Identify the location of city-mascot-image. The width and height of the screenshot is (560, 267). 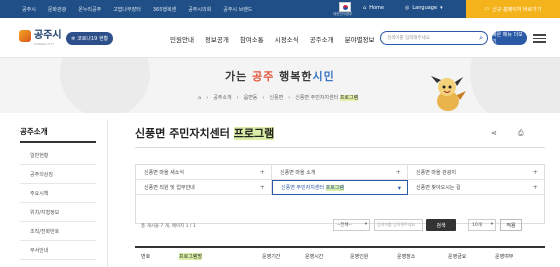
(448, 93).